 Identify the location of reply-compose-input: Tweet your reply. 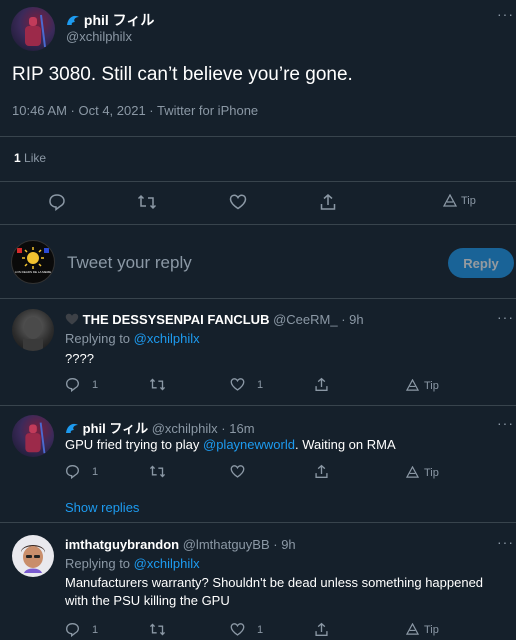
(129, 263).